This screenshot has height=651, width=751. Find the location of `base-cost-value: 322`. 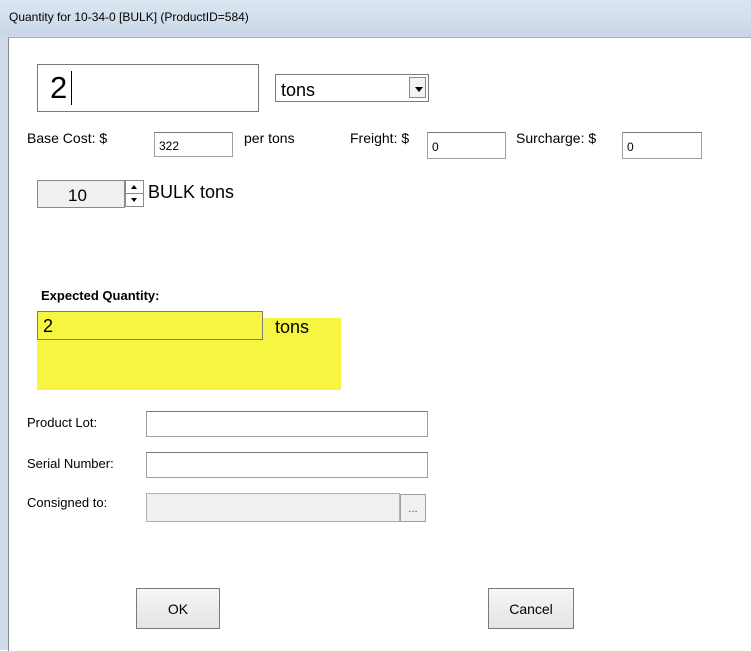

base-cost-value: 322 is located at coordinates (169, 146).